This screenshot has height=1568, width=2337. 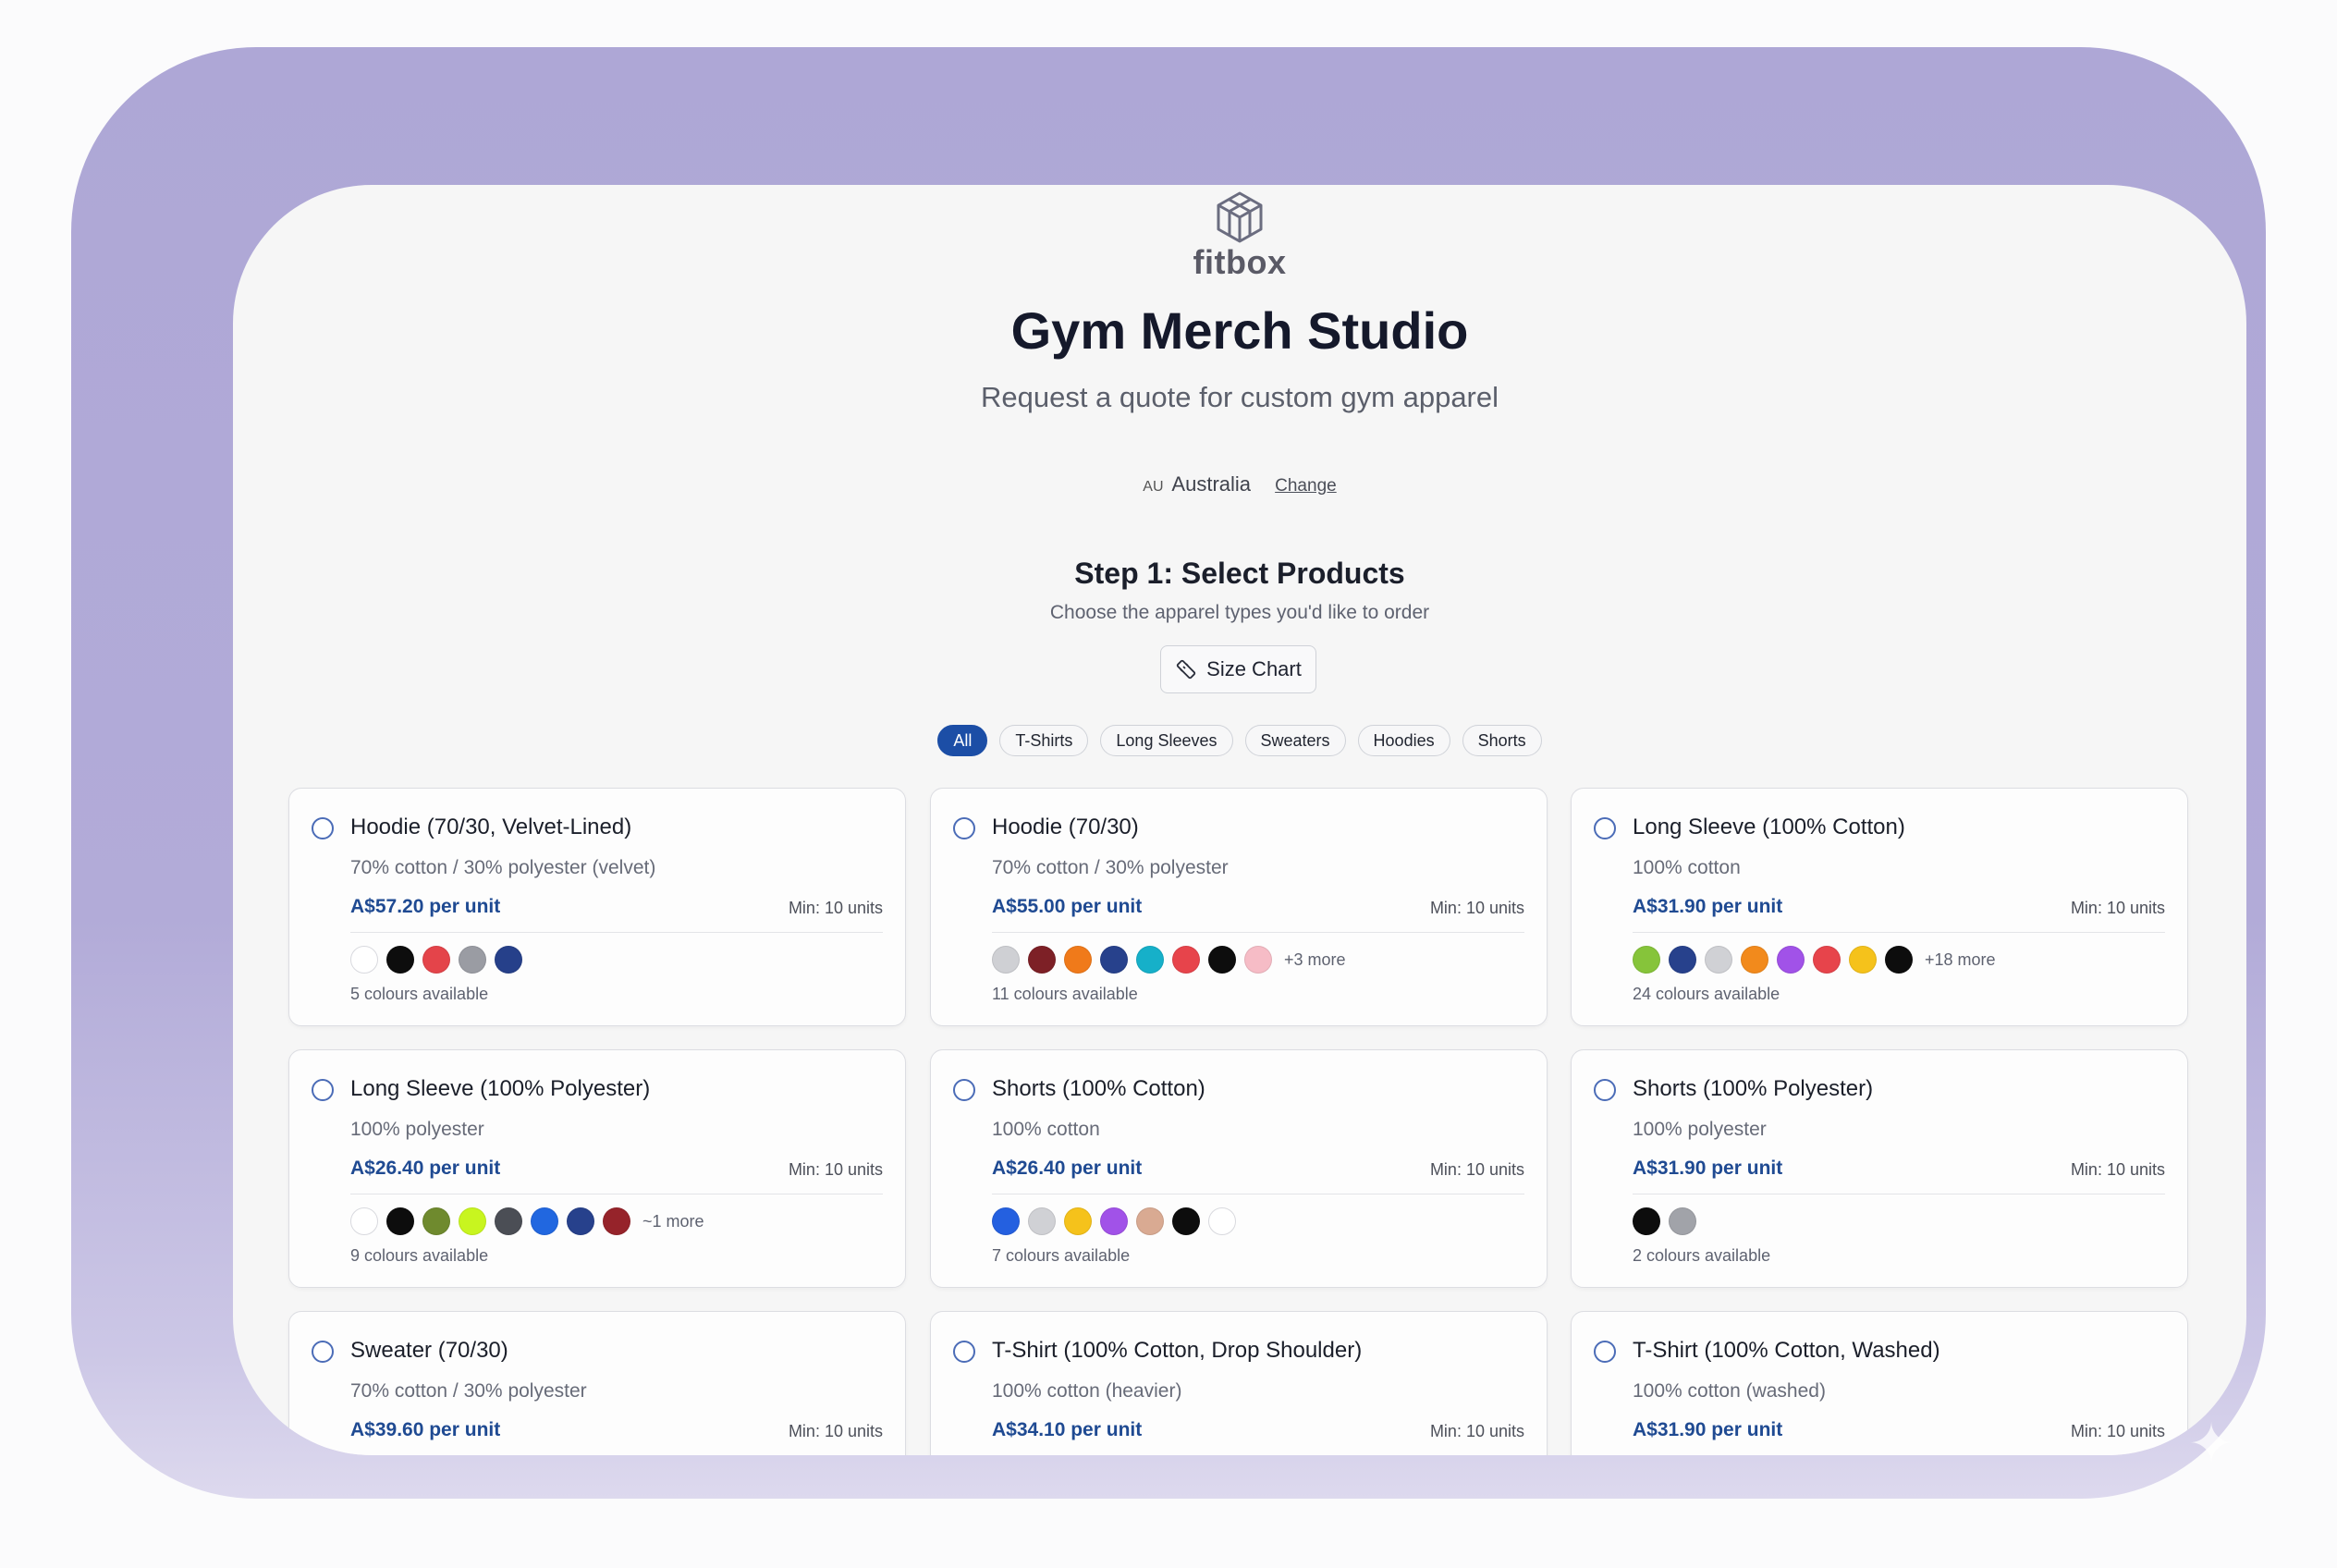 I want to click on filter-hoodies: Hoodies, so click(x=1403, y=740).